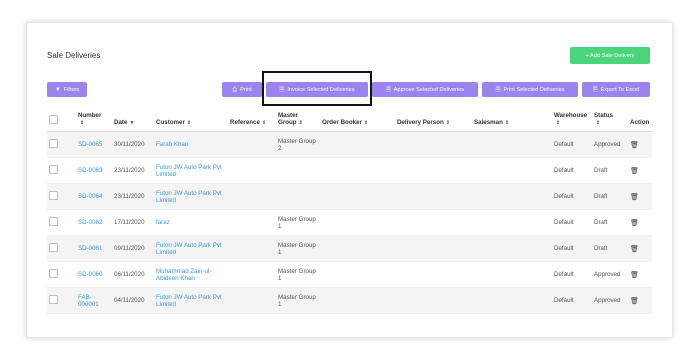 This screenshot has width=699, height=363. I want to click on filters-button: ▼ Filters, so click(67, 89).